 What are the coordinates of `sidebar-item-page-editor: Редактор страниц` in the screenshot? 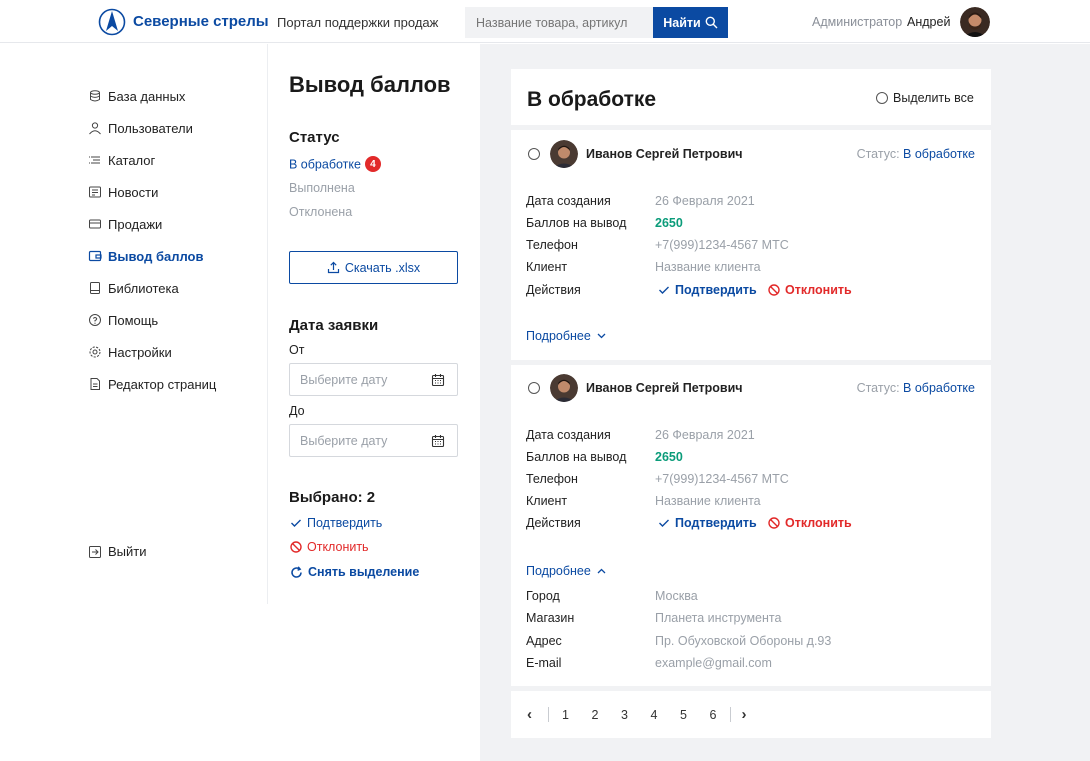 It's located at (175, 384).